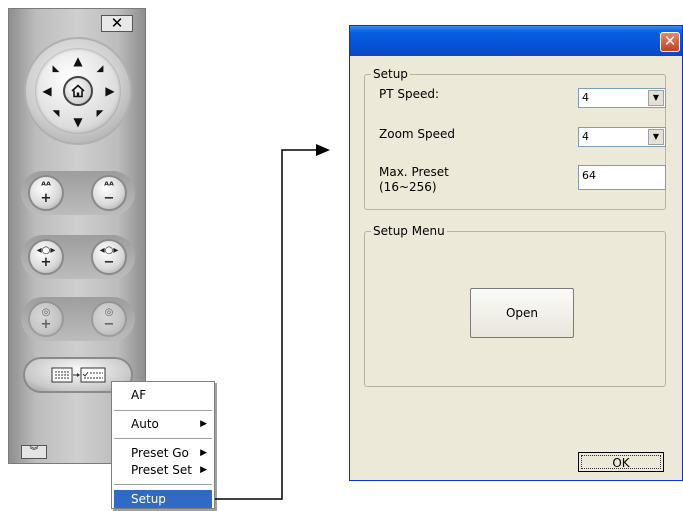  Describe the element at coordinates (46, 319) in the screenshot. I see `iris-open-icon: ◎ +` at that location.